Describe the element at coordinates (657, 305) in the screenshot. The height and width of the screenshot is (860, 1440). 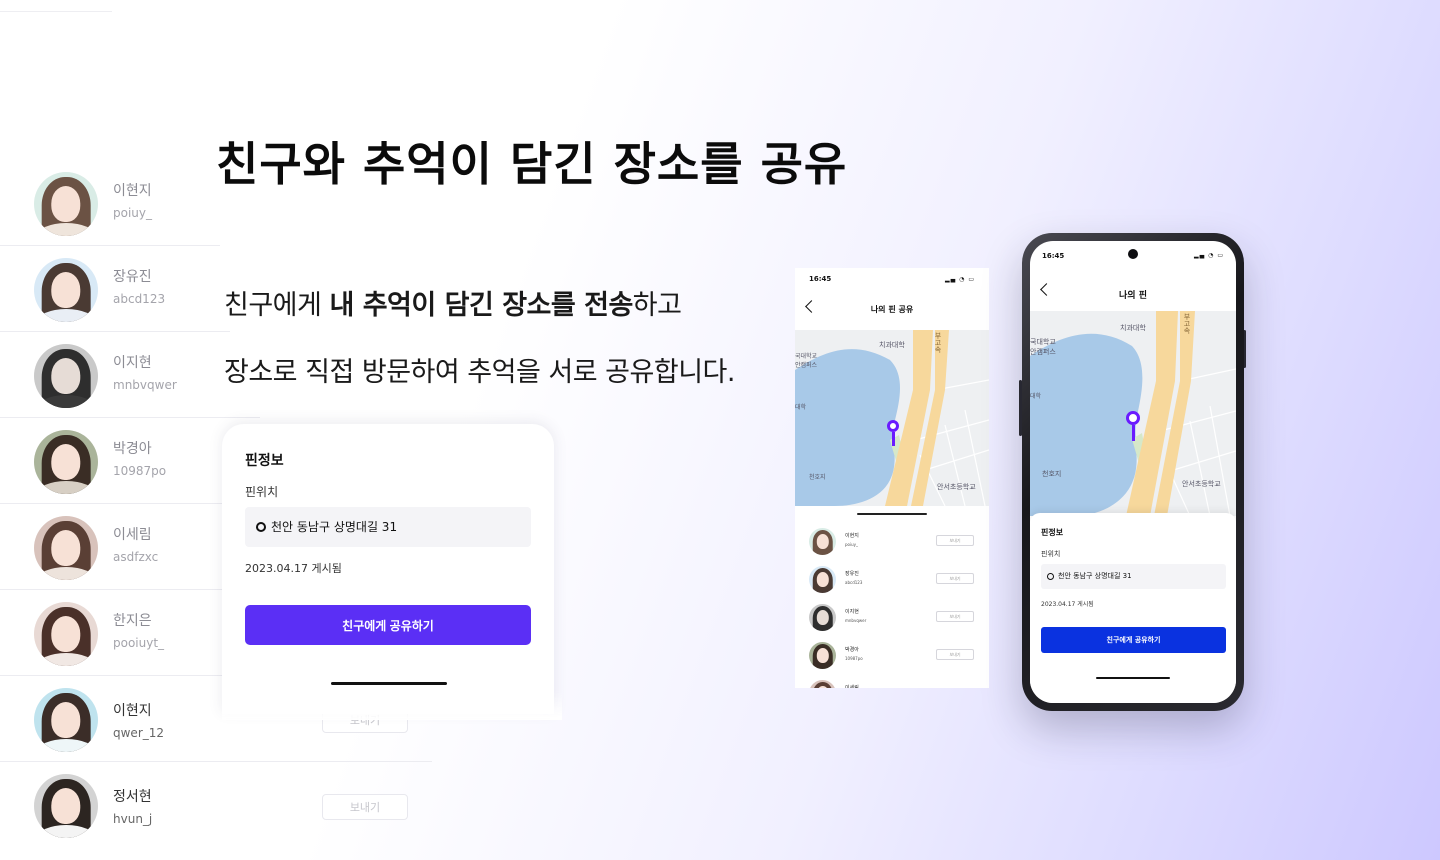
I see `description-suffix: 하고` at that location.